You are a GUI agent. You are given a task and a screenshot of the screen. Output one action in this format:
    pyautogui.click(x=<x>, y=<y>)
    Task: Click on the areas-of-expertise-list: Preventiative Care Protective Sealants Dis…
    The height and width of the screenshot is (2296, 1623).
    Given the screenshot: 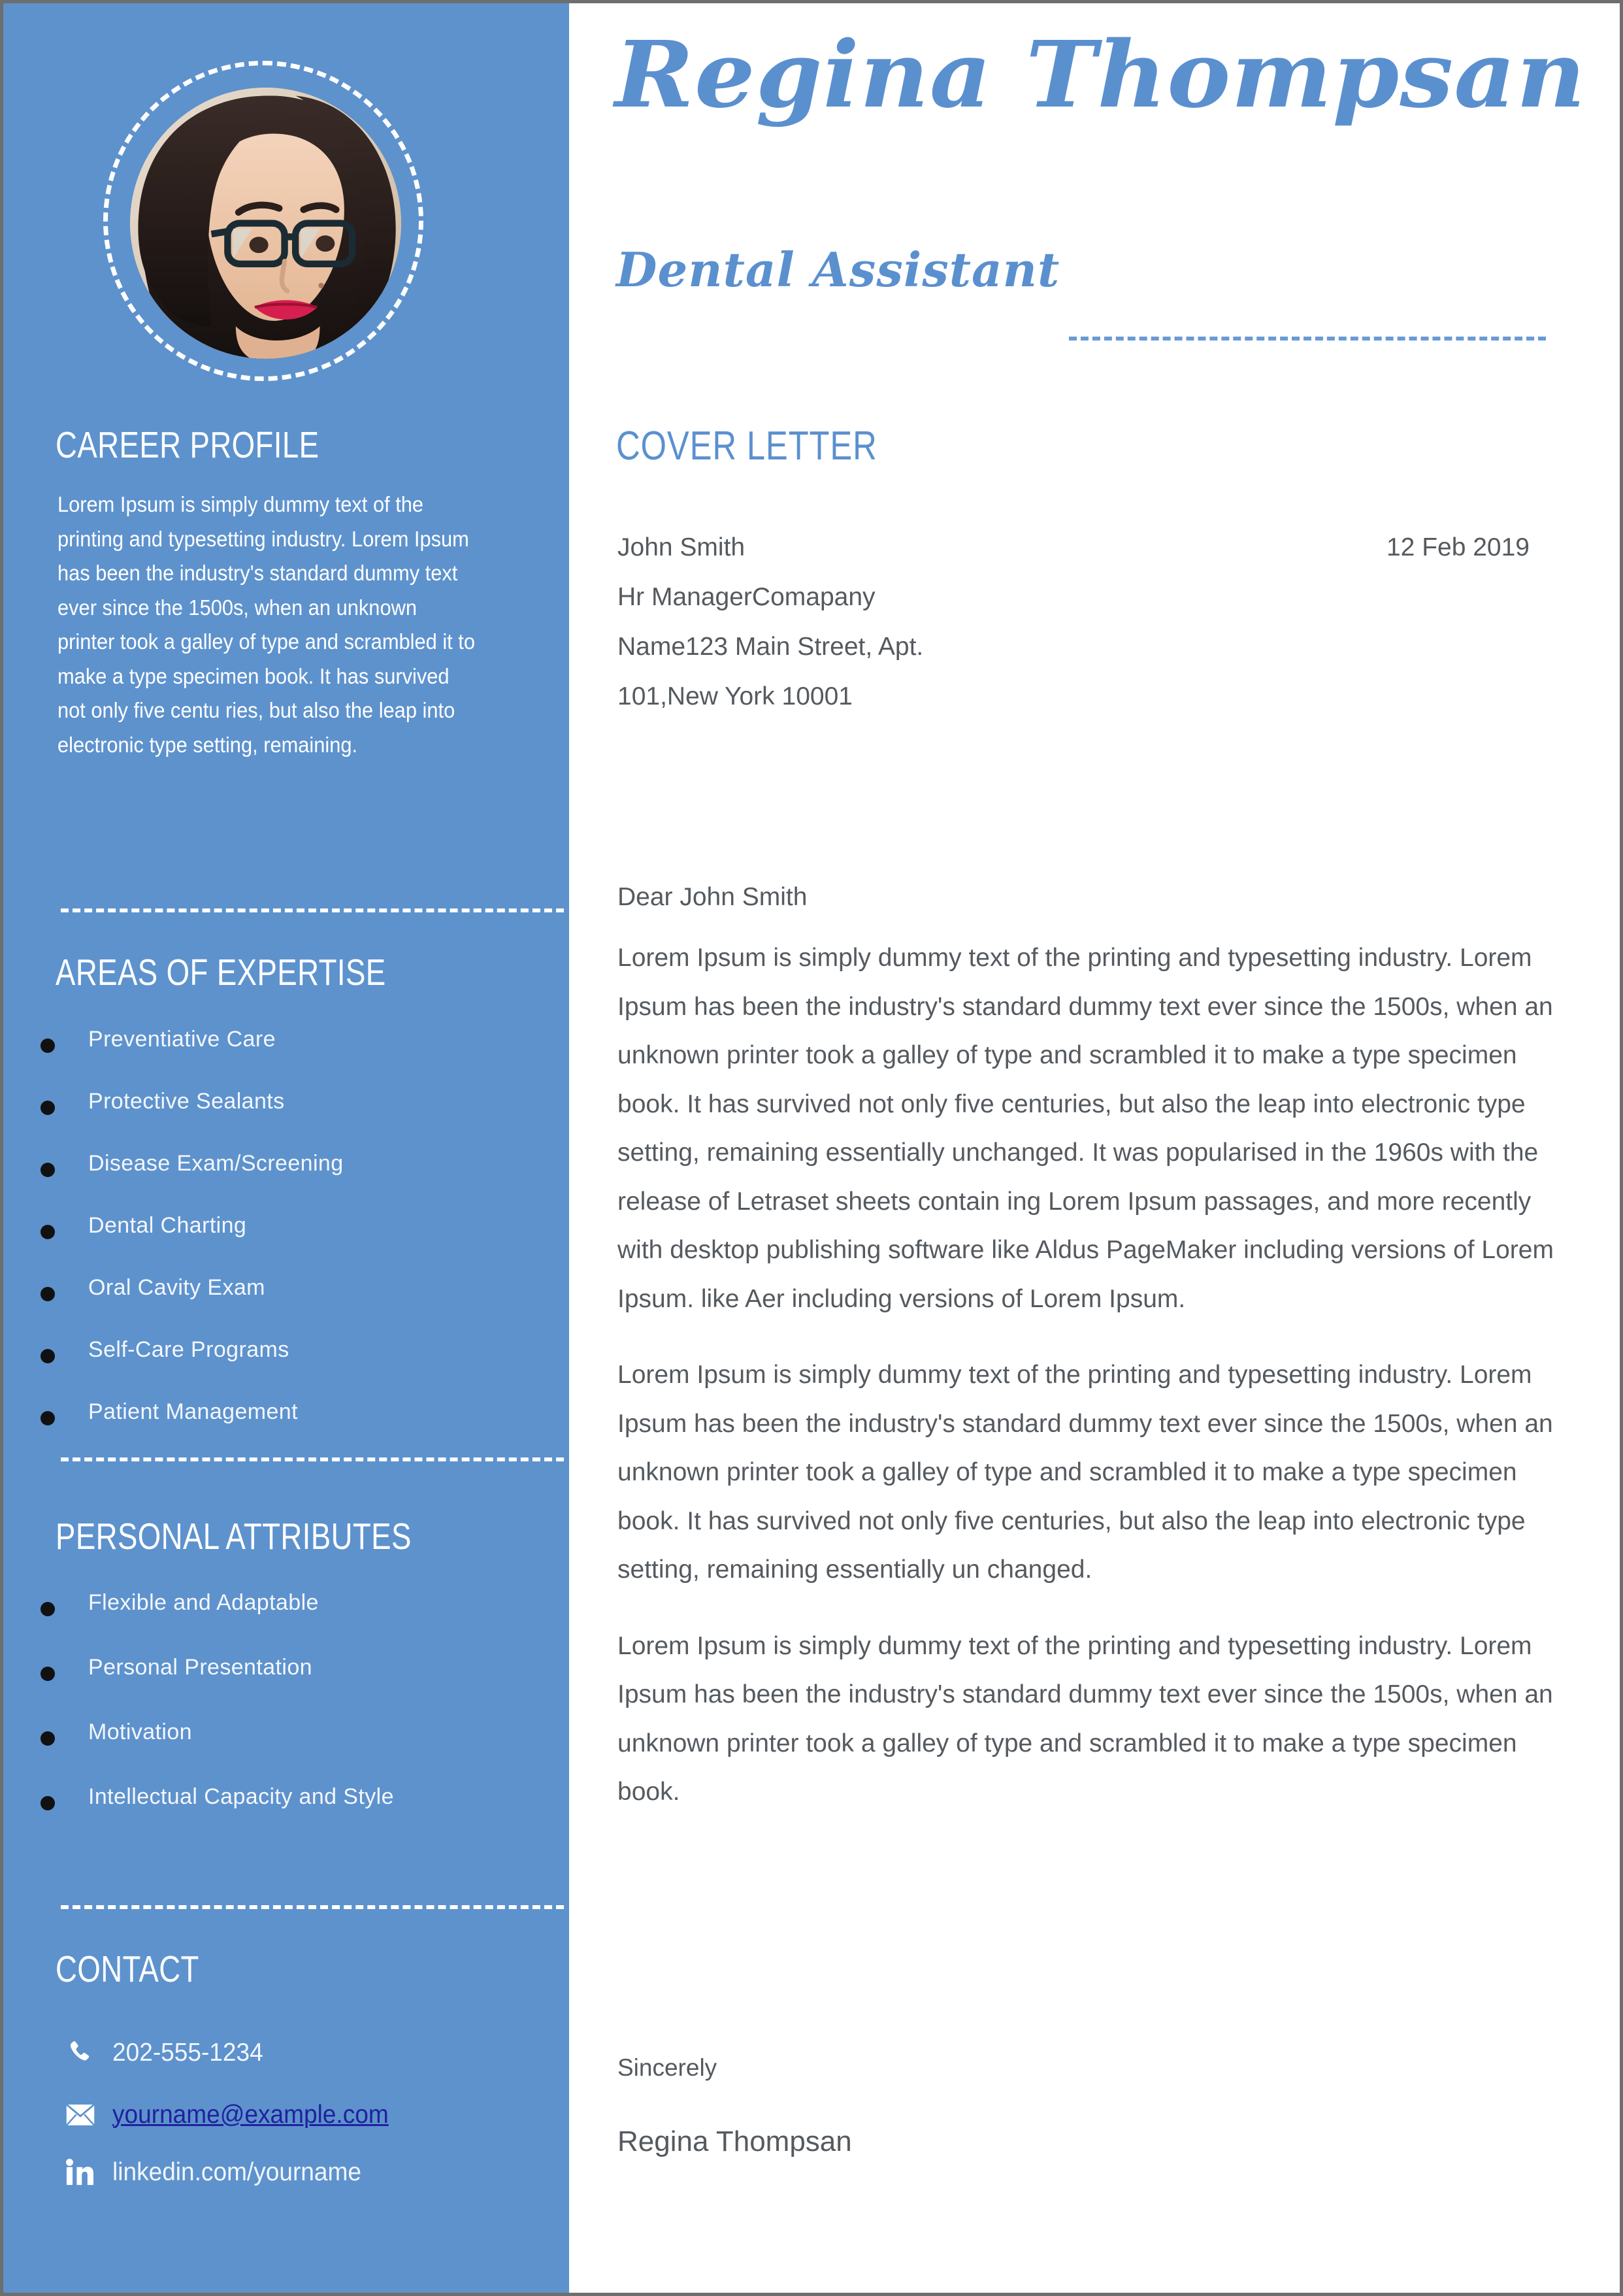 What is the action you would take?
    pyautogui.click(x=286, y=1237)
    